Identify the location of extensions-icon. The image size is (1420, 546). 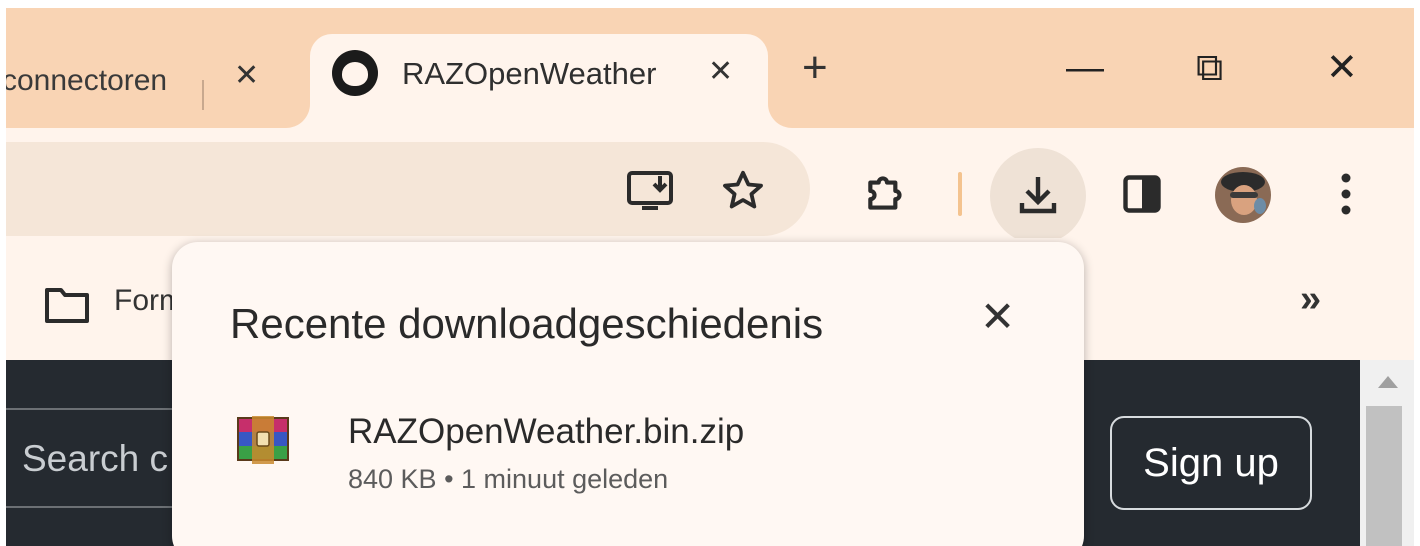
(887, 193).